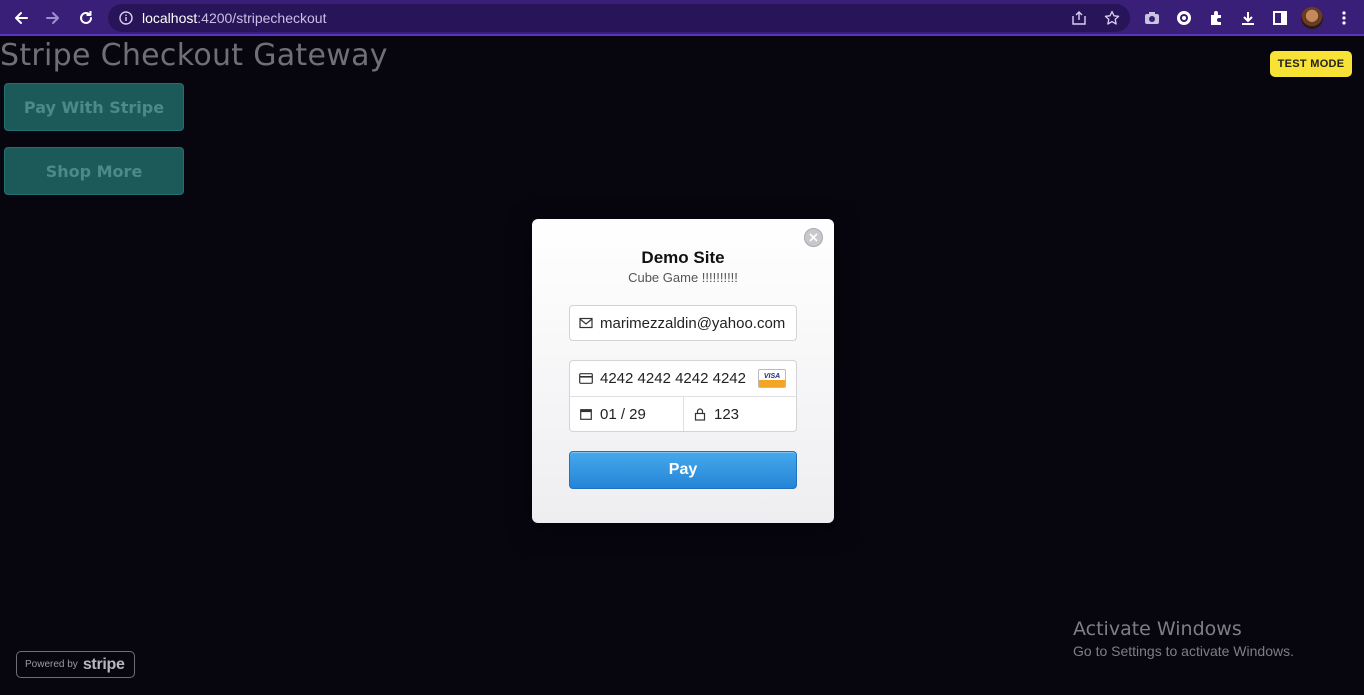 This screenshot has width=1364, height=695. I want to click on page-title: Stripe Checkout Gateway, so click(194, 55).